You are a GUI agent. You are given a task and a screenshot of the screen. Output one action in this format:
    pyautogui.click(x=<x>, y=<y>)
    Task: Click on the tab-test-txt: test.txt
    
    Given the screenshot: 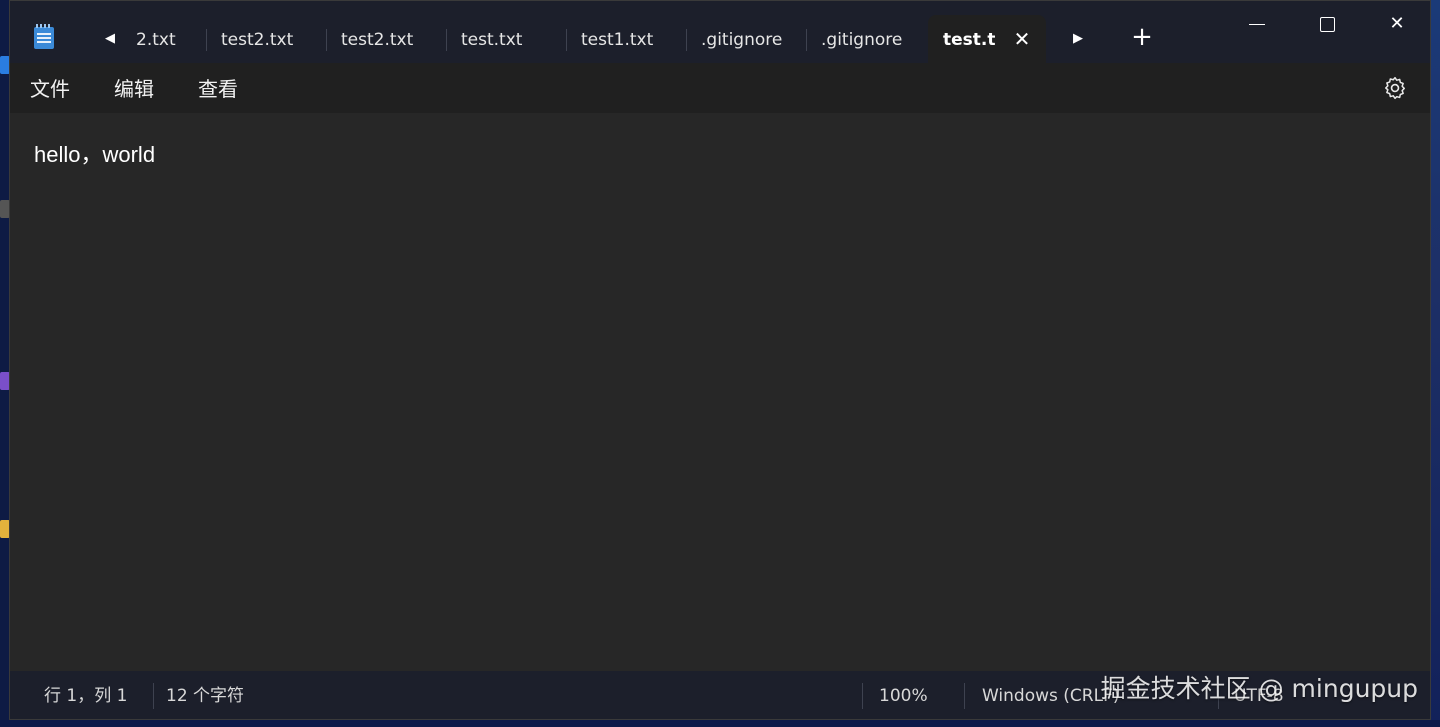 What is the action you would take?
    pyautogui.click(x=506, y=39)
    